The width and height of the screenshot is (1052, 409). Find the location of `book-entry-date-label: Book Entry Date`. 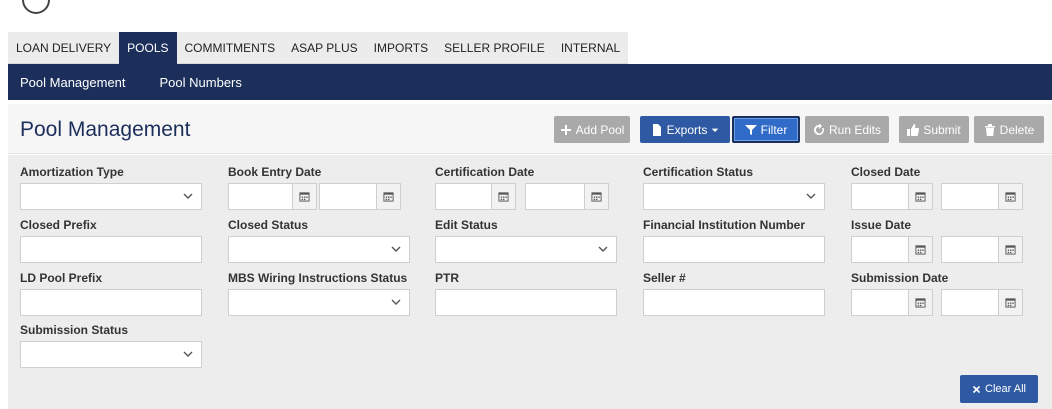

book-entry-date-label: Book Entry Date is located at coordinates (275, 172).